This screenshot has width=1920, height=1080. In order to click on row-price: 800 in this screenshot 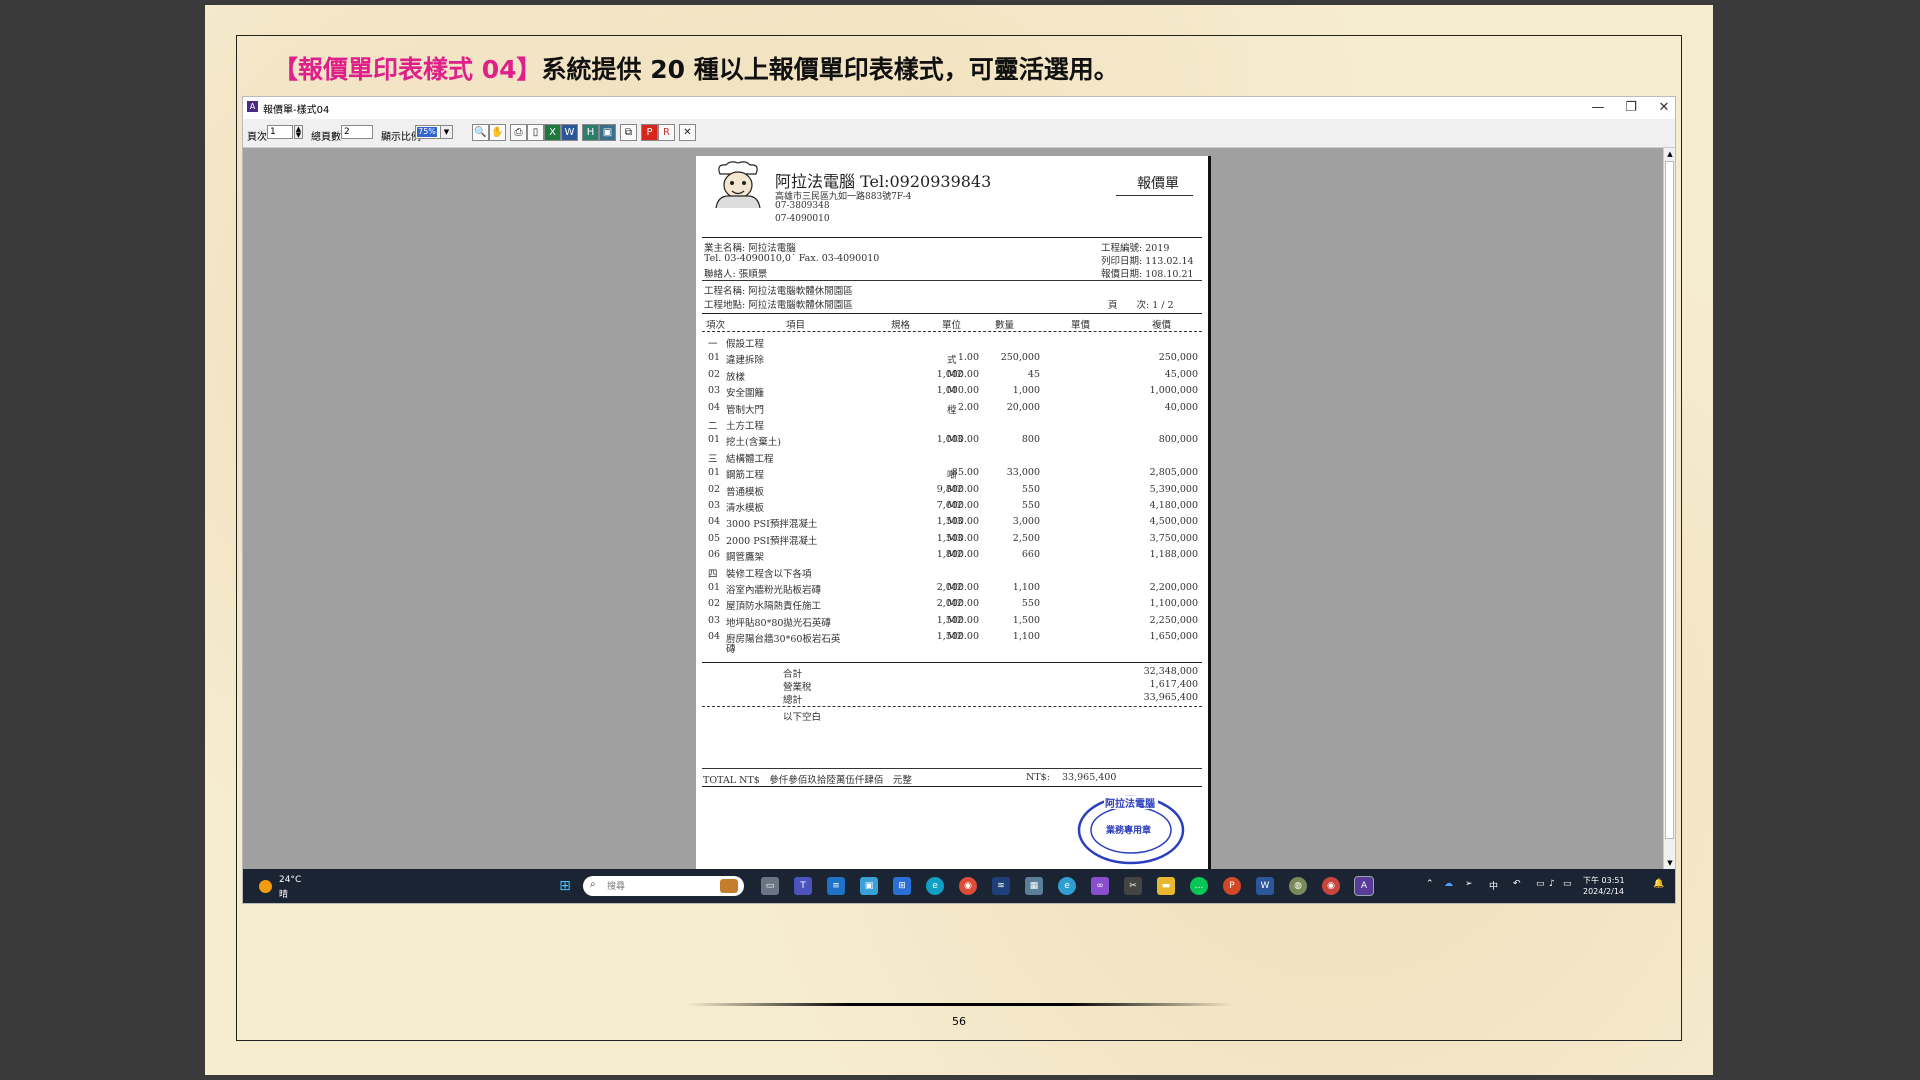, I will do `click(1030, 440)`.